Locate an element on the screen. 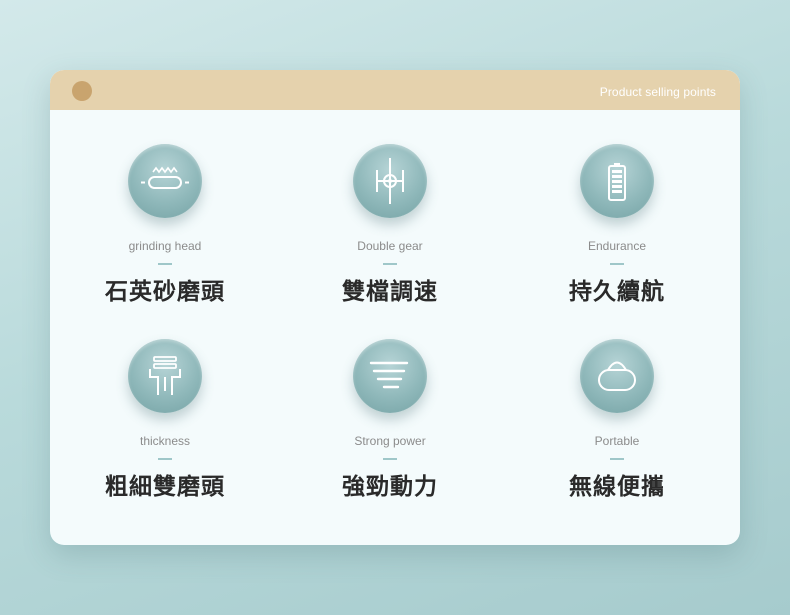  card-header: Product selling points is located at coordinates (395, 90).